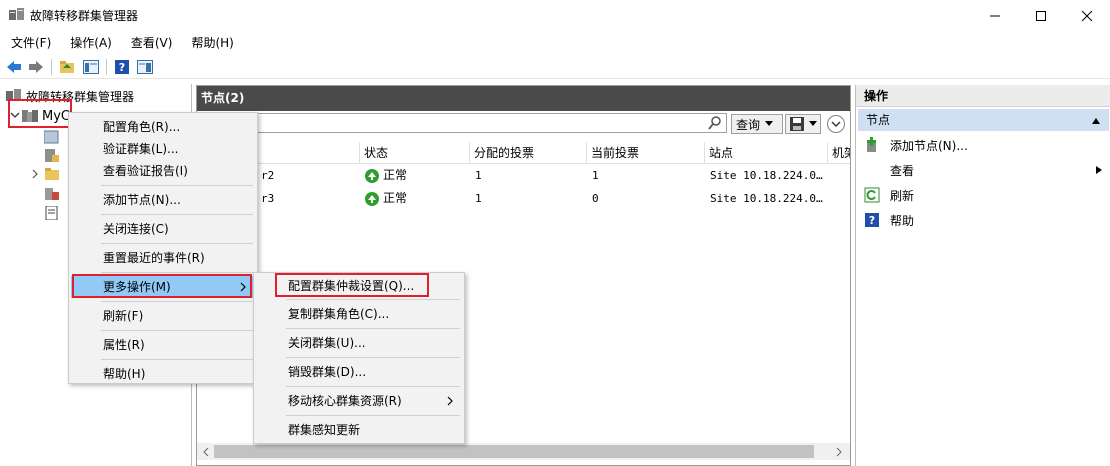 The width and height of the screenshot is (1110, 466). Describe the element at coordinates (715, 123) in the screenshot. I see `search-icon` at that location.